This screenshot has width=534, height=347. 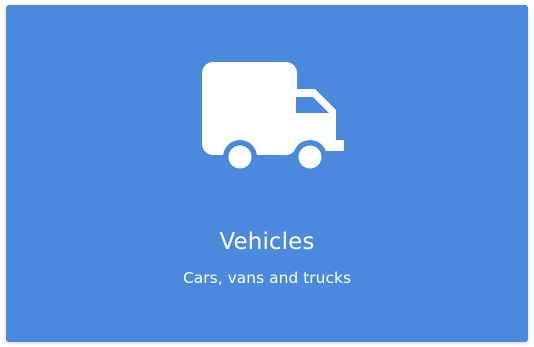 What do you see at coordinates (267, 278) in the screenshot?
I see `tile-subtitle: Cars, vans and trucks` at bounding box center [267, 278].